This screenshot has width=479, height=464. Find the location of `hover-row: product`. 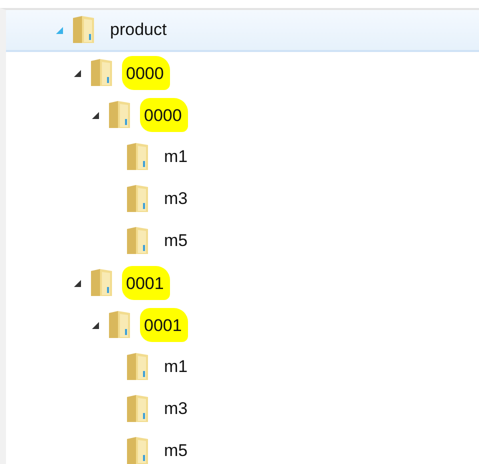

hover-row: product is located at coordinates (242, 31).